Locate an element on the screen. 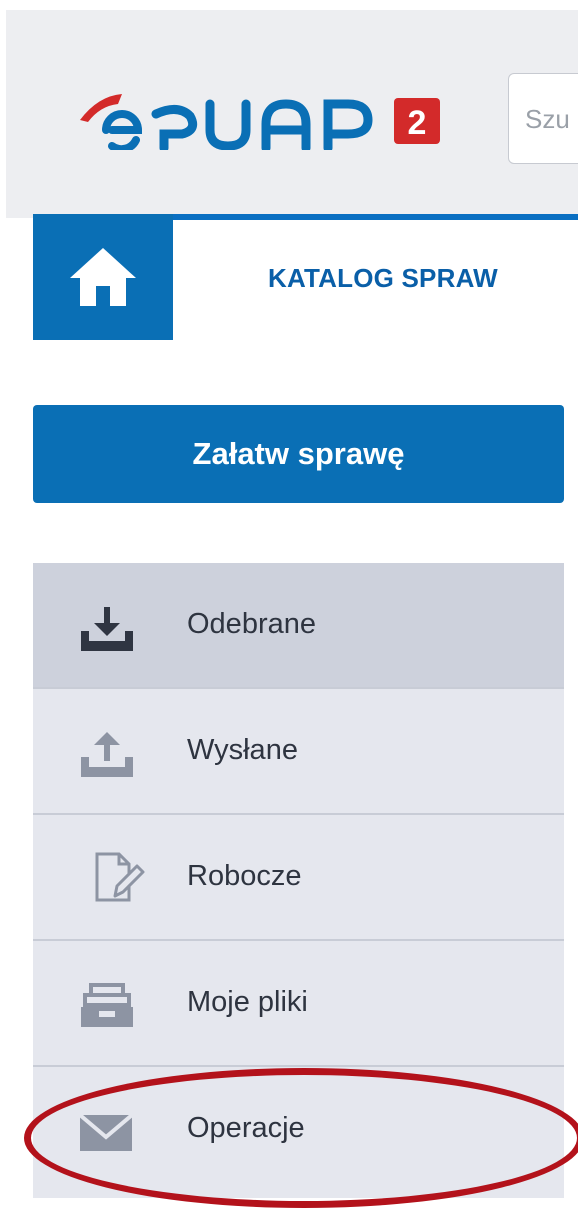 This screenshot has width=578, height=1208. upload-tray-icon is located at coordinates (107, 754).